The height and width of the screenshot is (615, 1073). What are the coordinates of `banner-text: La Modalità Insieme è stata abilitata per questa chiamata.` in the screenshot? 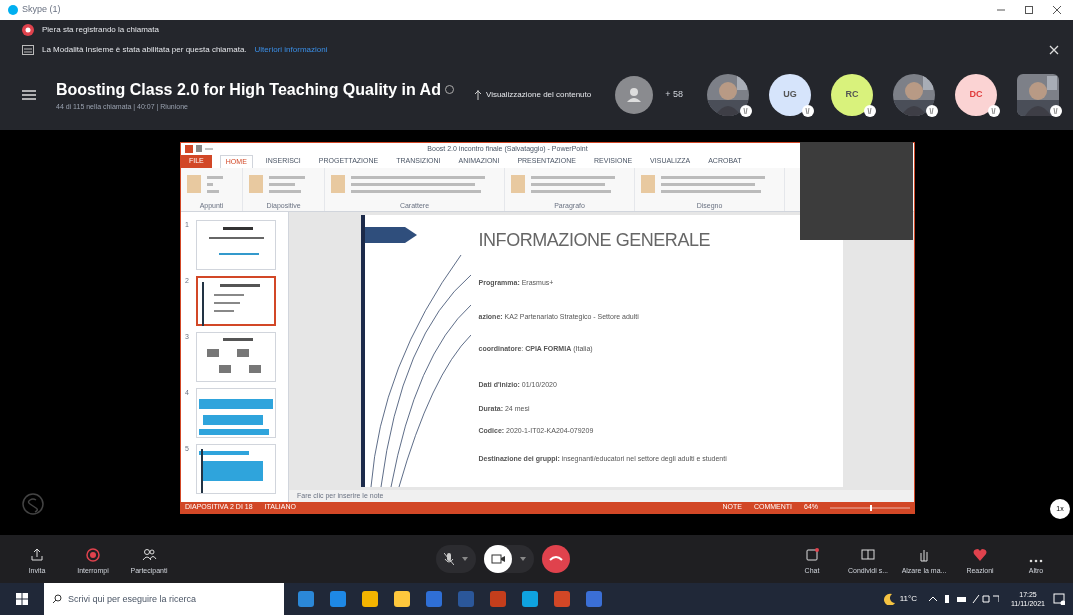 It's located at (144, 50).